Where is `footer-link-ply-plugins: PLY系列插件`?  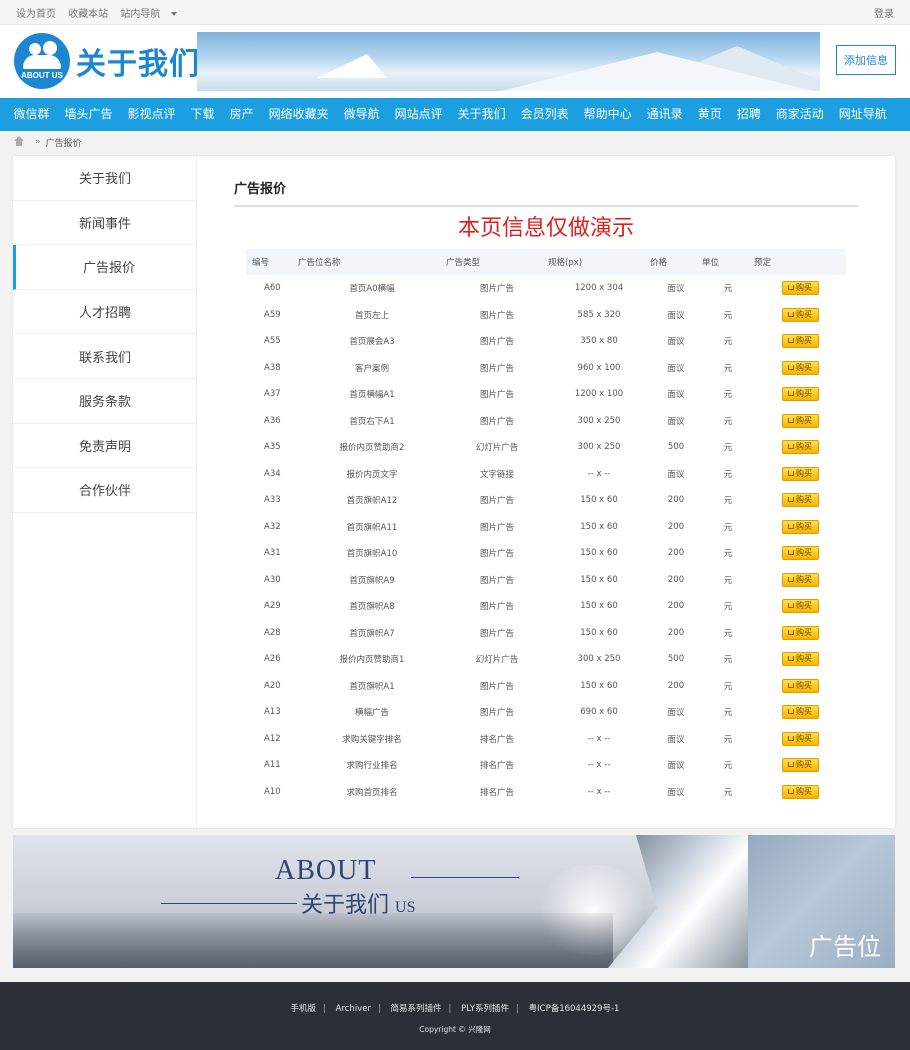 footer-link-ply-plugins: PLY系列插件 is located at coordinates (485, 1009).